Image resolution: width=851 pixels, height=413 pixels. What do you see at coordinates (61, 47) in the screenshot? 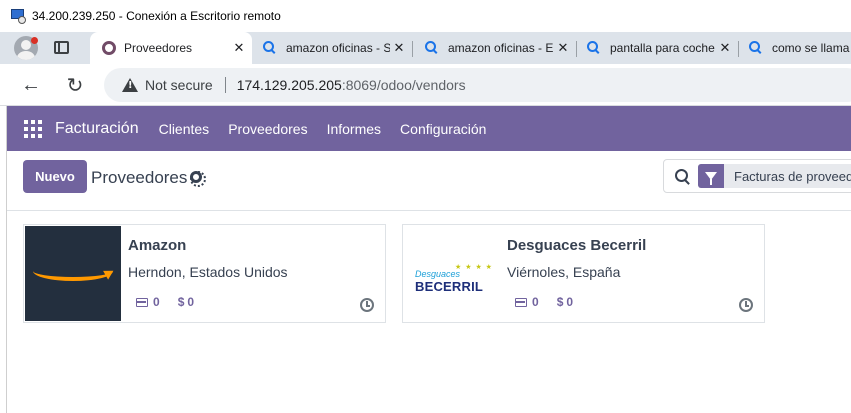
I see `tab-search-icon` at bounding box center [61, 47].